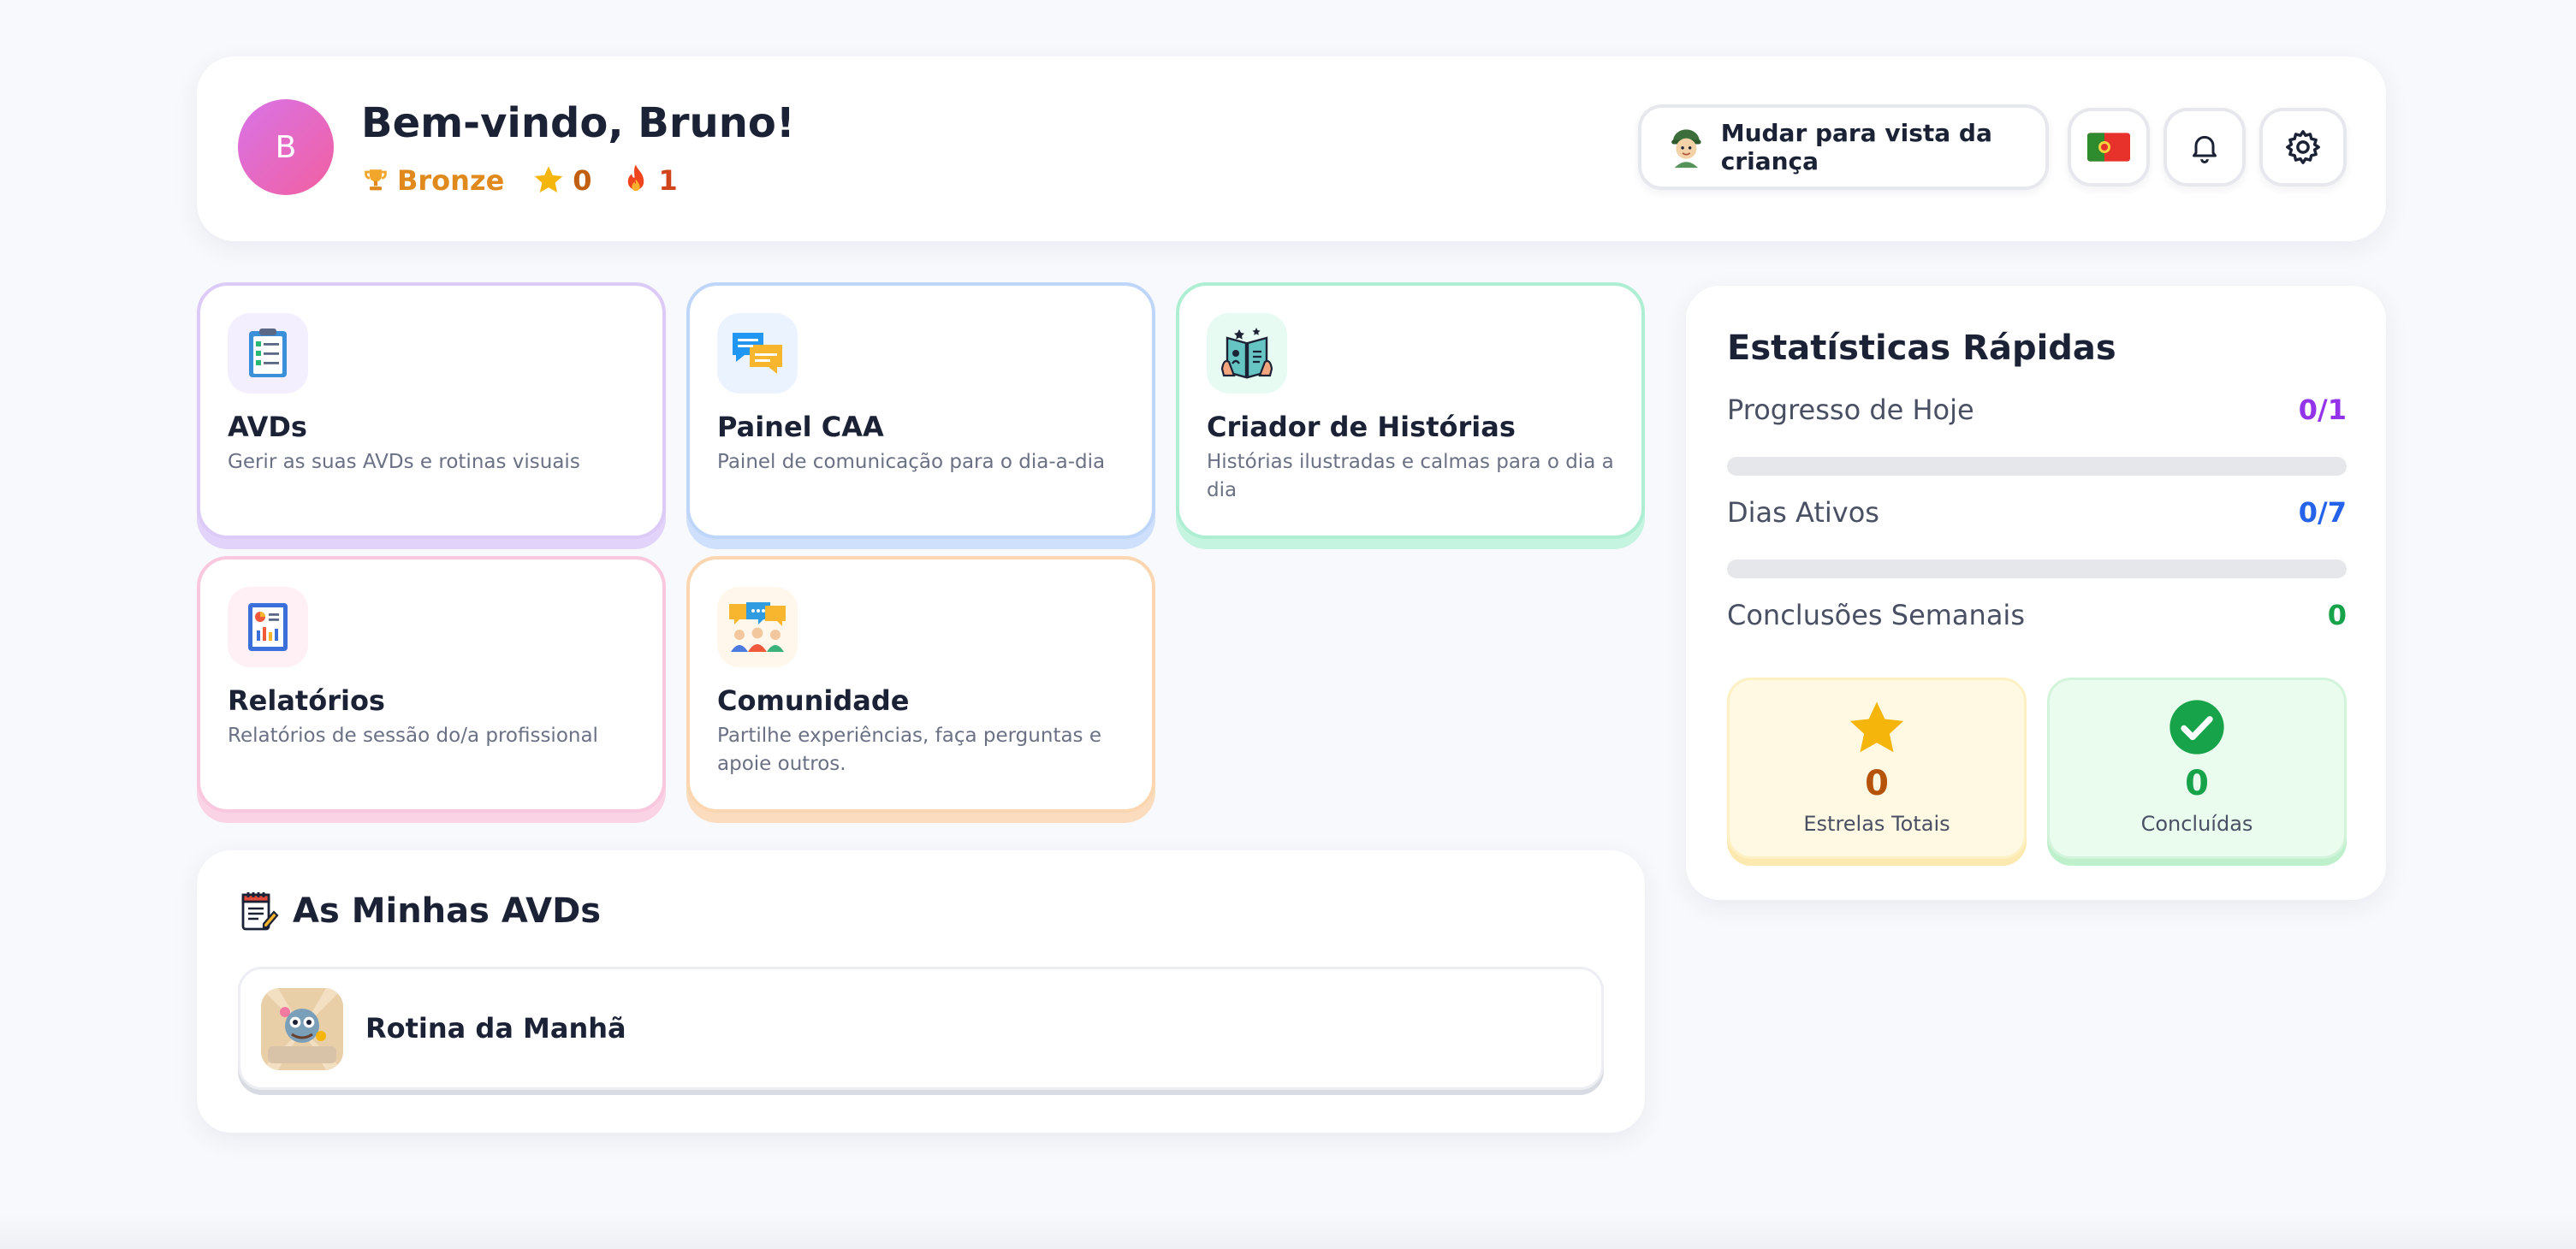 The image size is (2576, 1249). I want to click on notifications-button, so click(2204, 147).